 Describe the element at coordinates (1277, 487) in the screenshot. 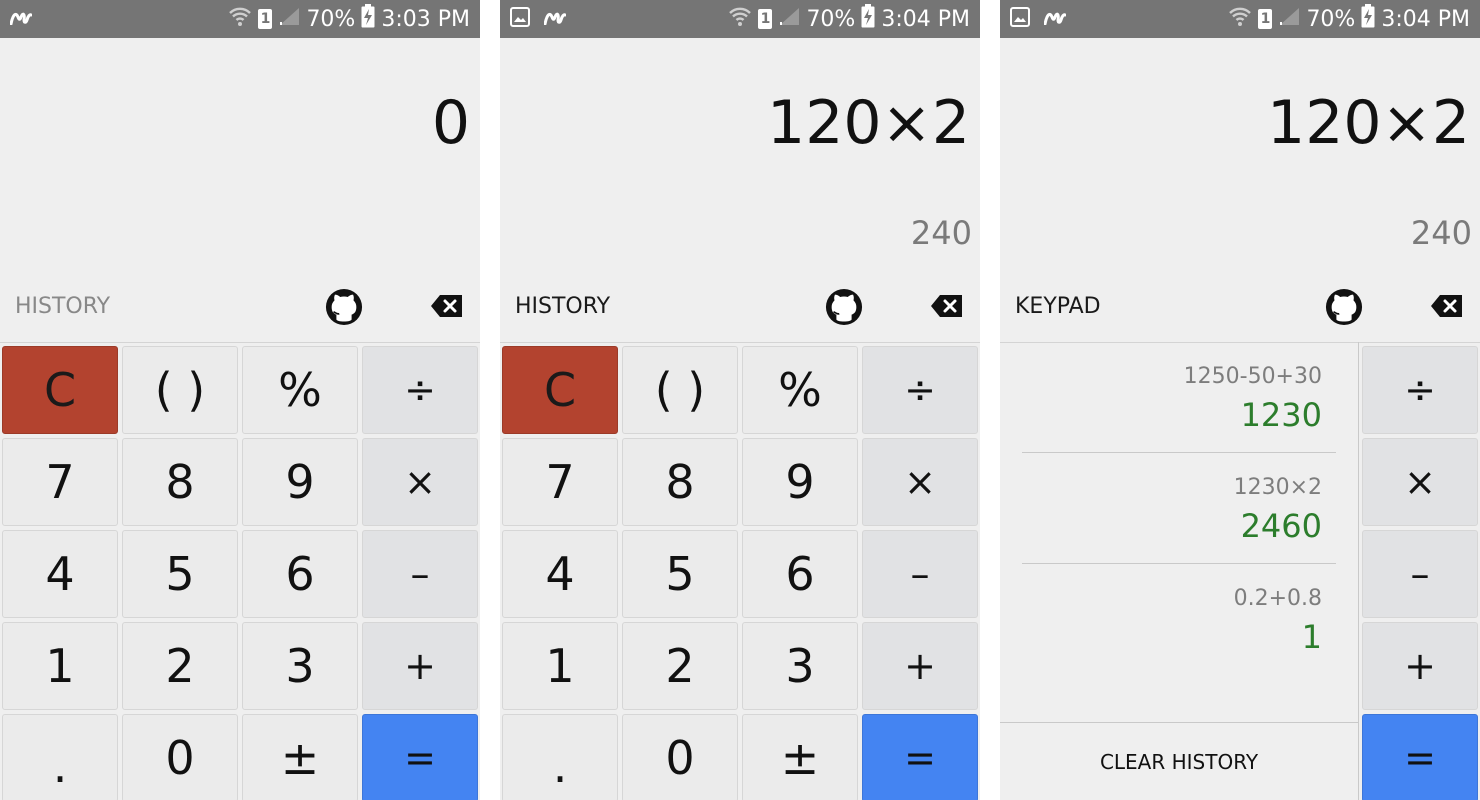

I see `history-expression: 1230×2` at that location.